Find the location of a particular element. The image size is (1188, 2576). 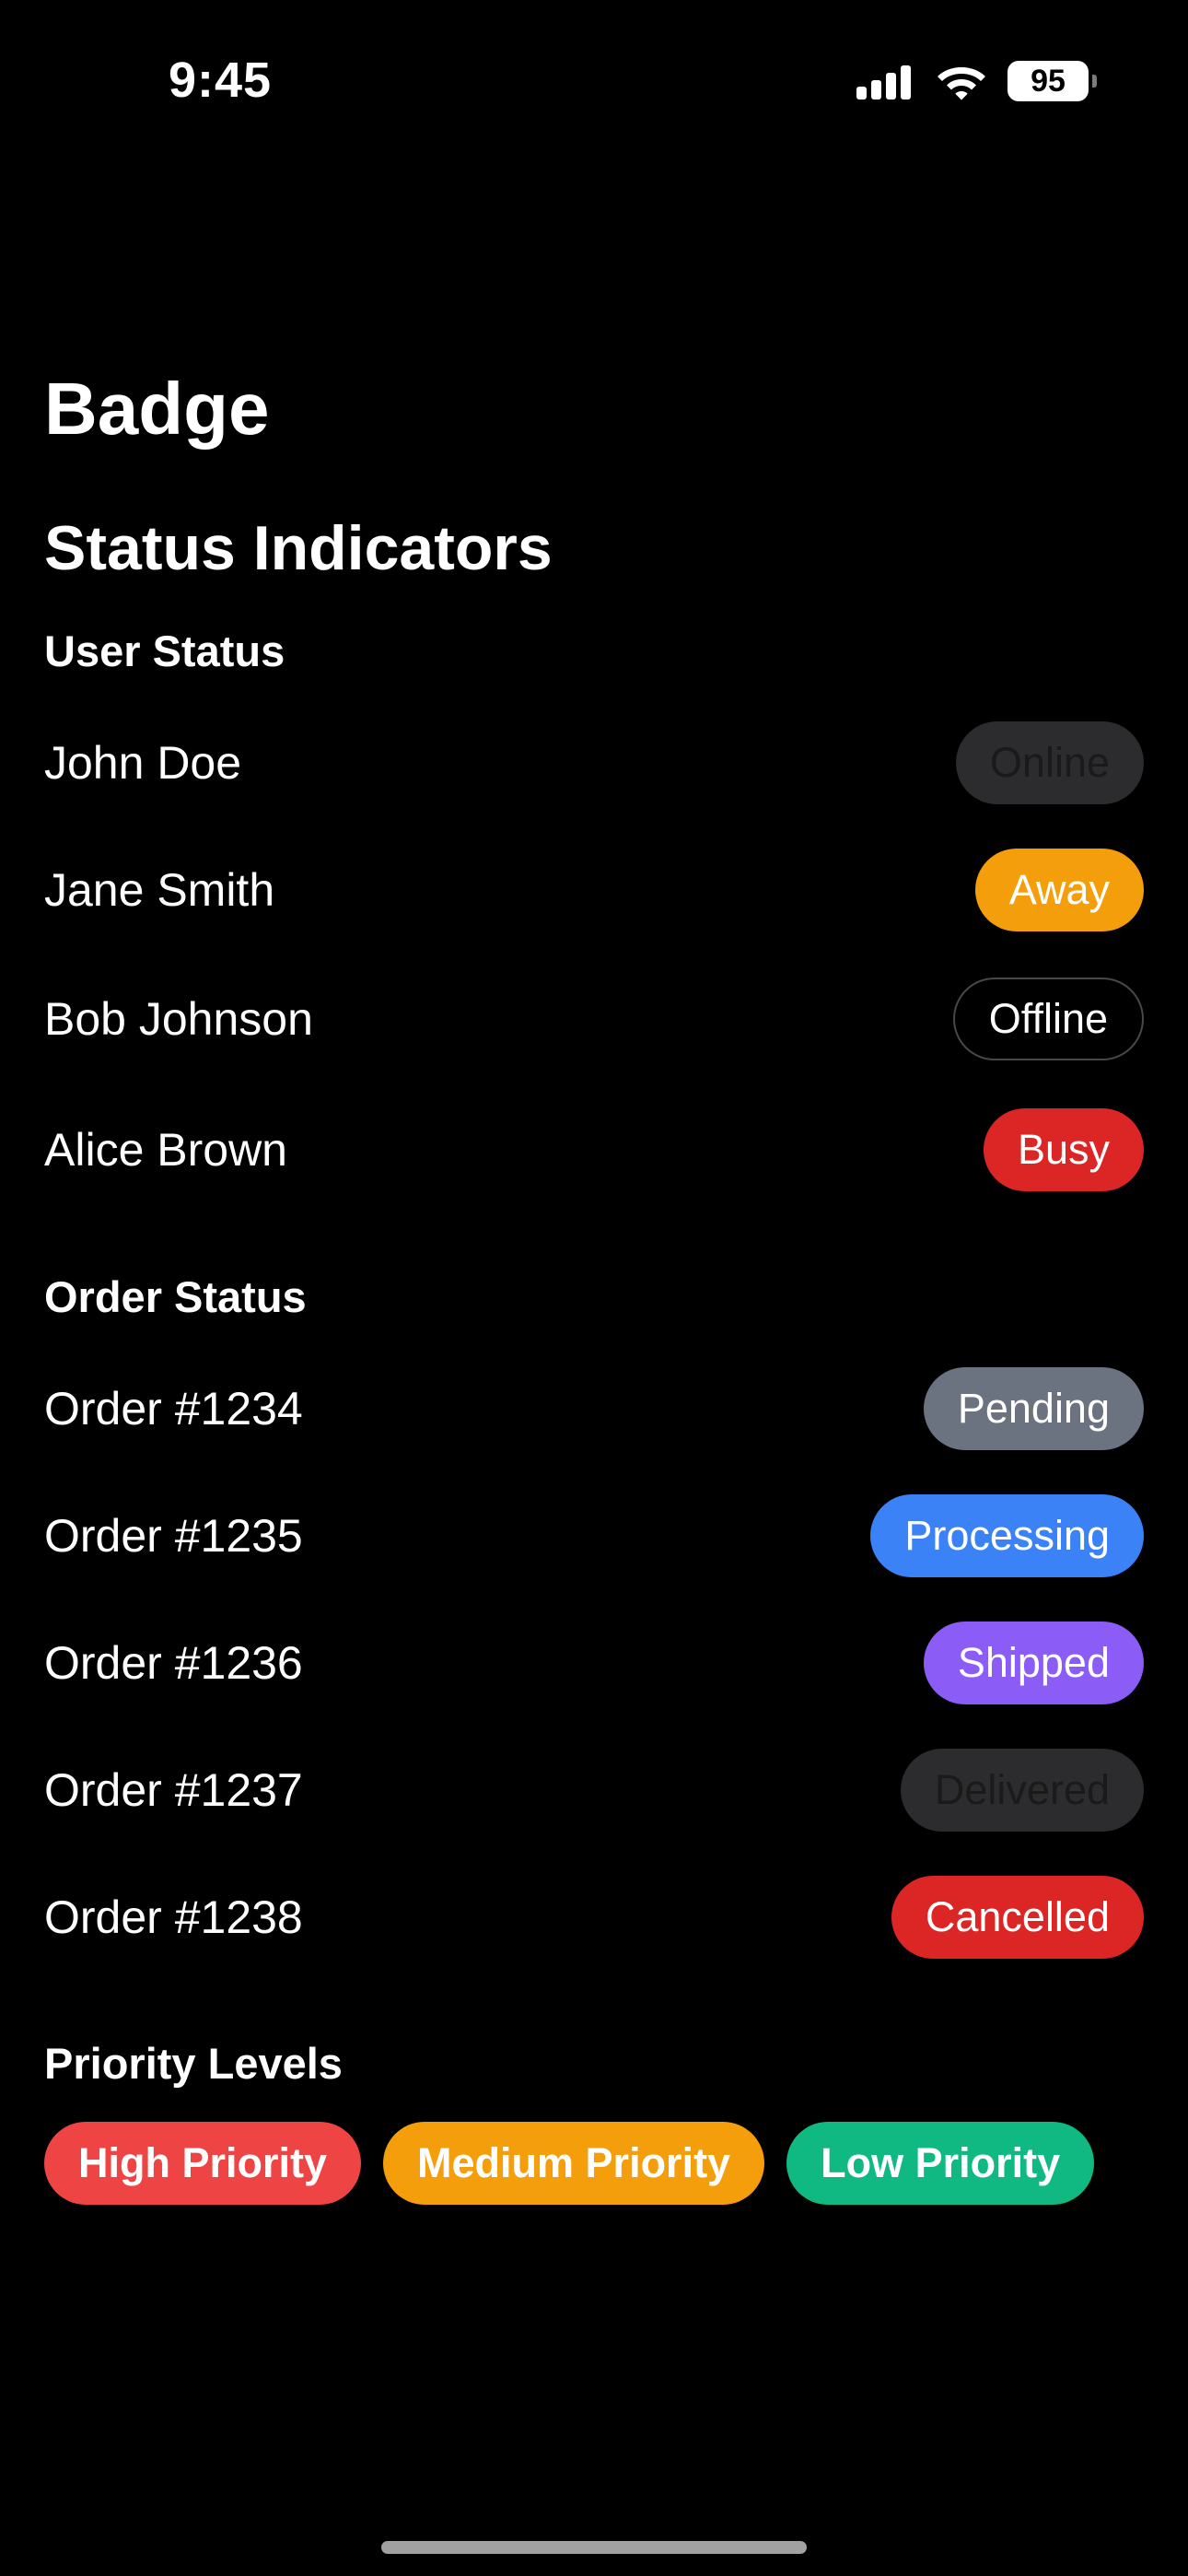

battery-icon: 95 is located at coordinates (1052, 81).